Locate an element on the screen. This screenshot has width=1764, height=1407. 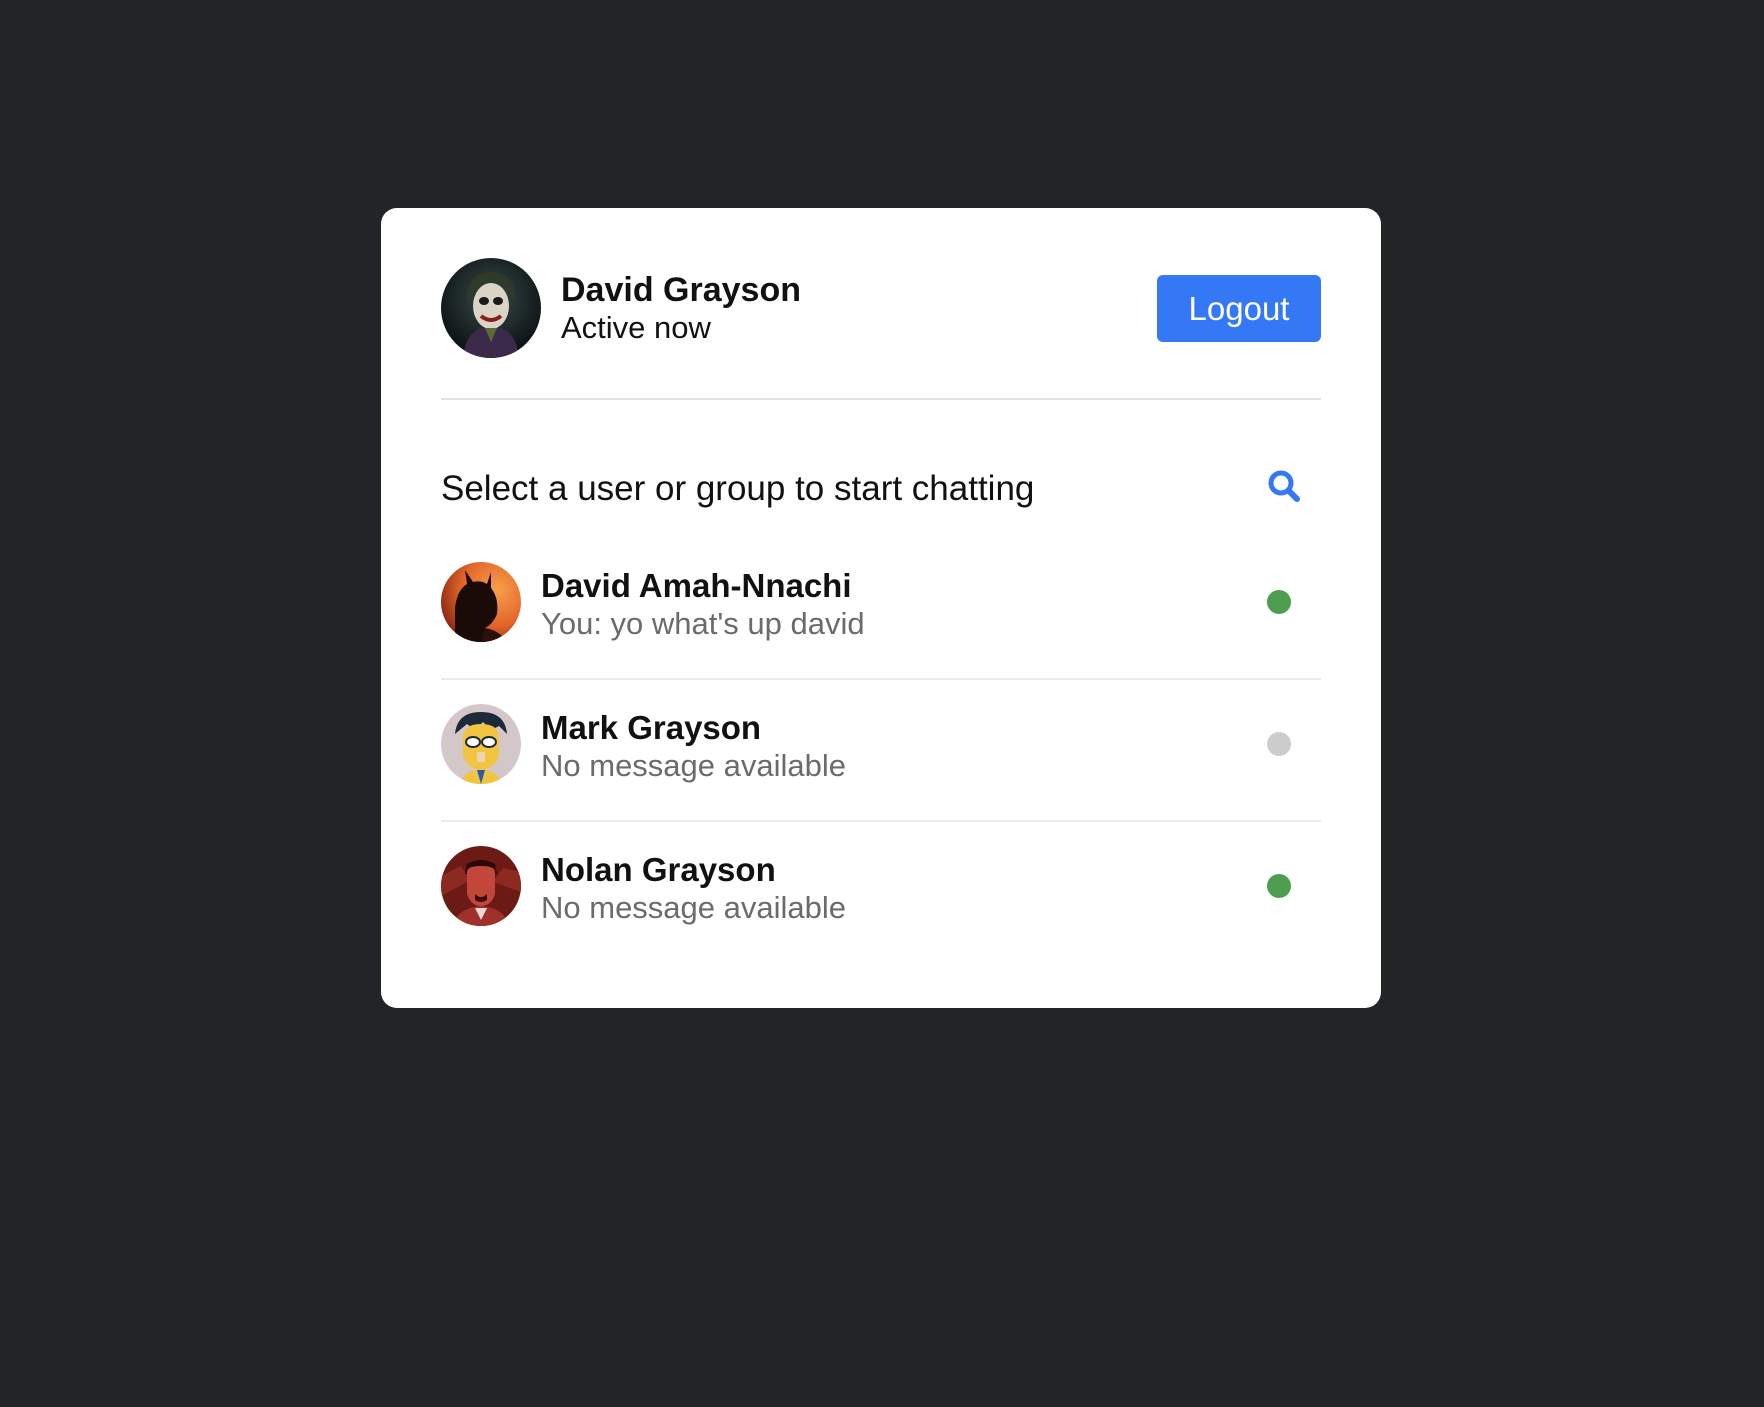
invincible-avatar-icon is located at coordinates (481, 744).